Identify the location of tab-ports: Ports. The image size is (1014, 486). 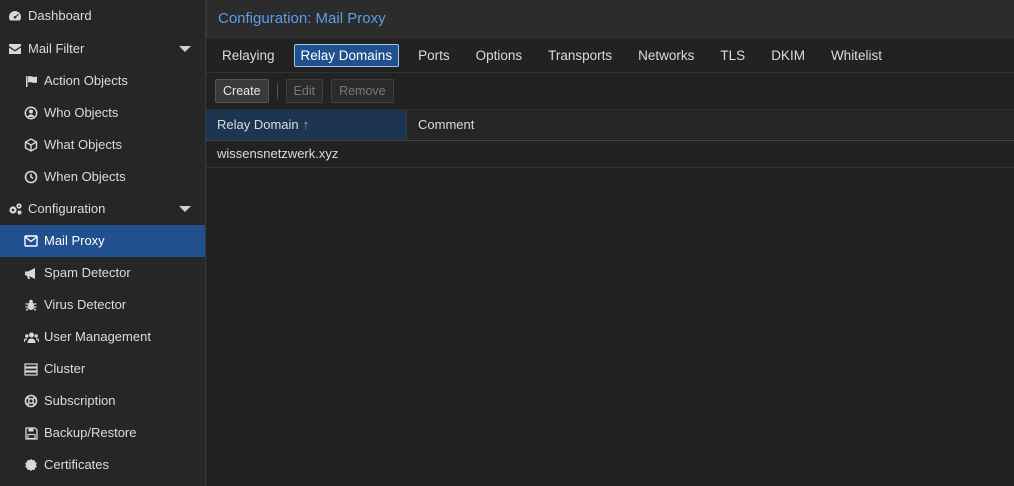
(434, 55).